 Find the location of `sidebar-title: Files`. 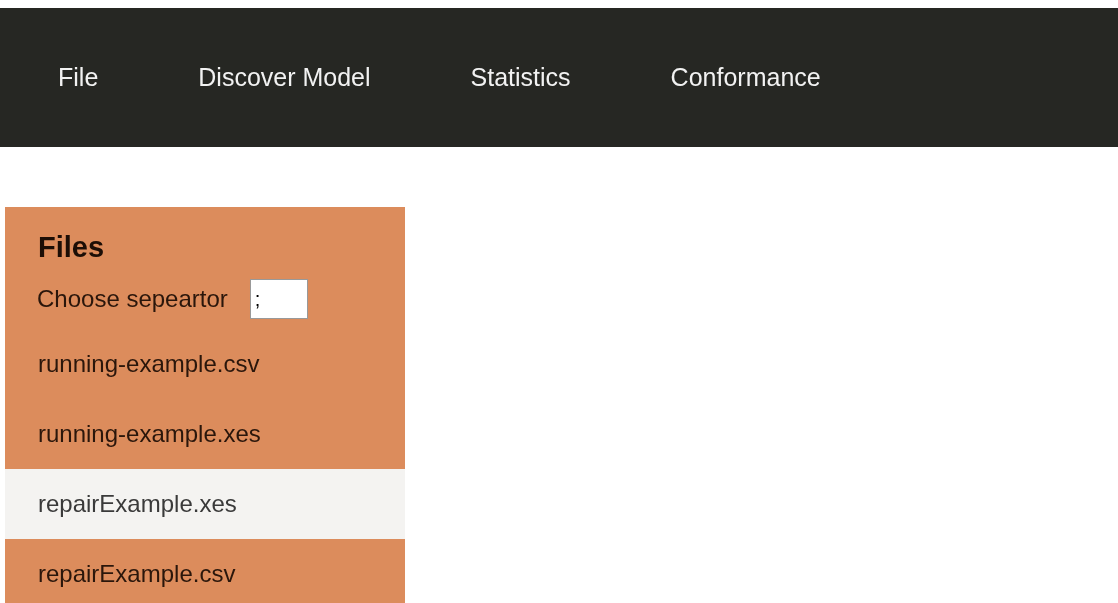

sidebar-title: Files is located at coordinates (72, 247).